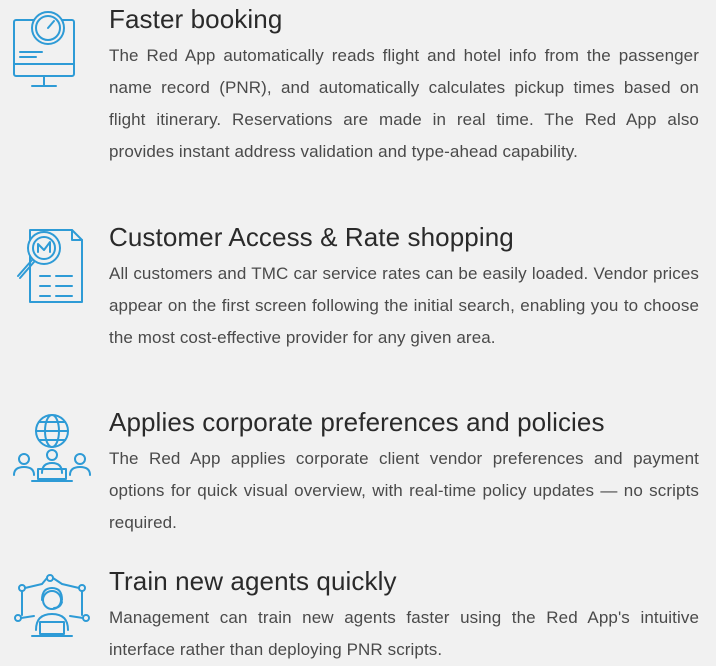 This screenshot has width=716, height=666. What do you see at coordinates (253, 581) in the screenshot?
I see `feature-title: Train new agents quickly` at bounding box center [253, 581].